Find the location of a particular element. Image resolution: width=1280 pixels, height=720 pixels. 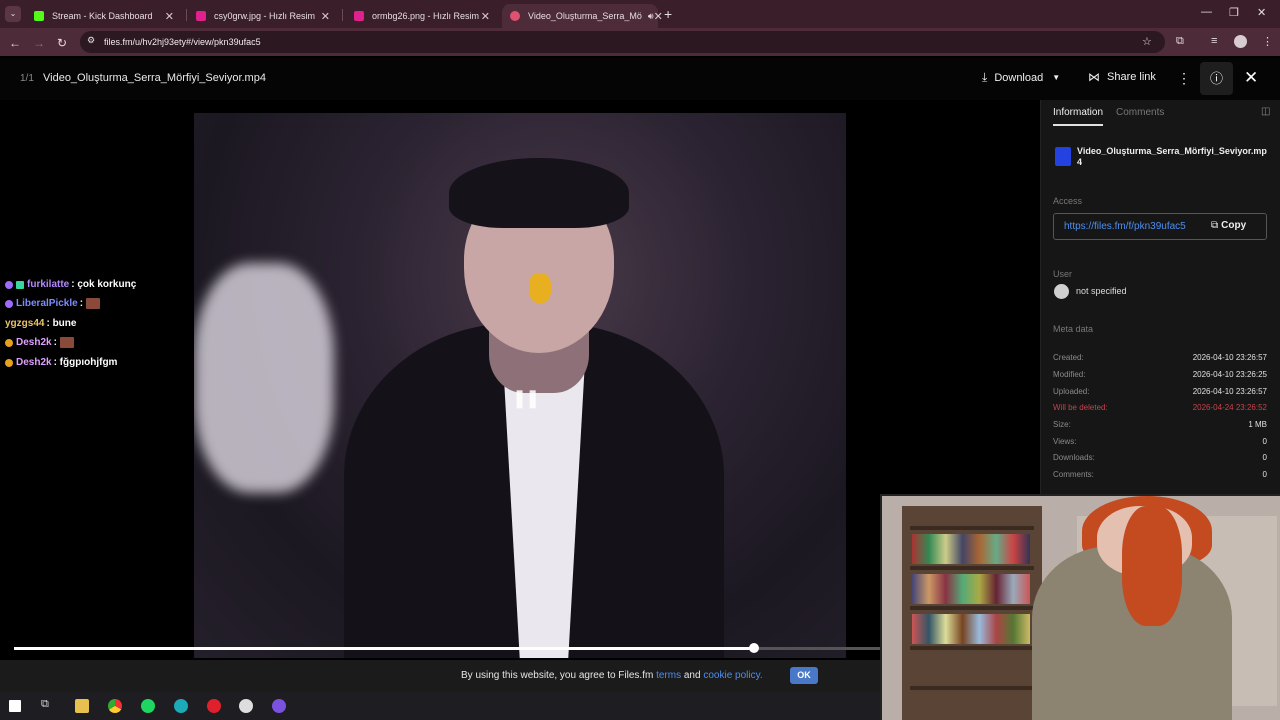

bookmark-star-icon: ☆ is located at coordinates (1147, 41).